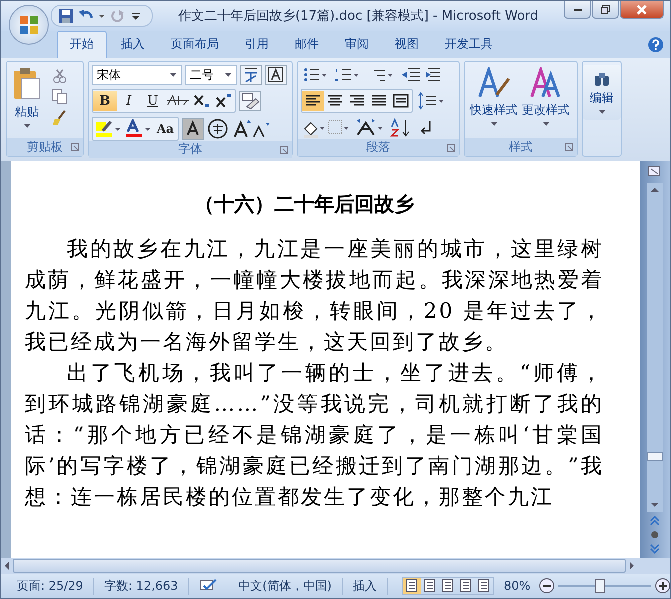  I want to click on align-button, so click(313, 101).